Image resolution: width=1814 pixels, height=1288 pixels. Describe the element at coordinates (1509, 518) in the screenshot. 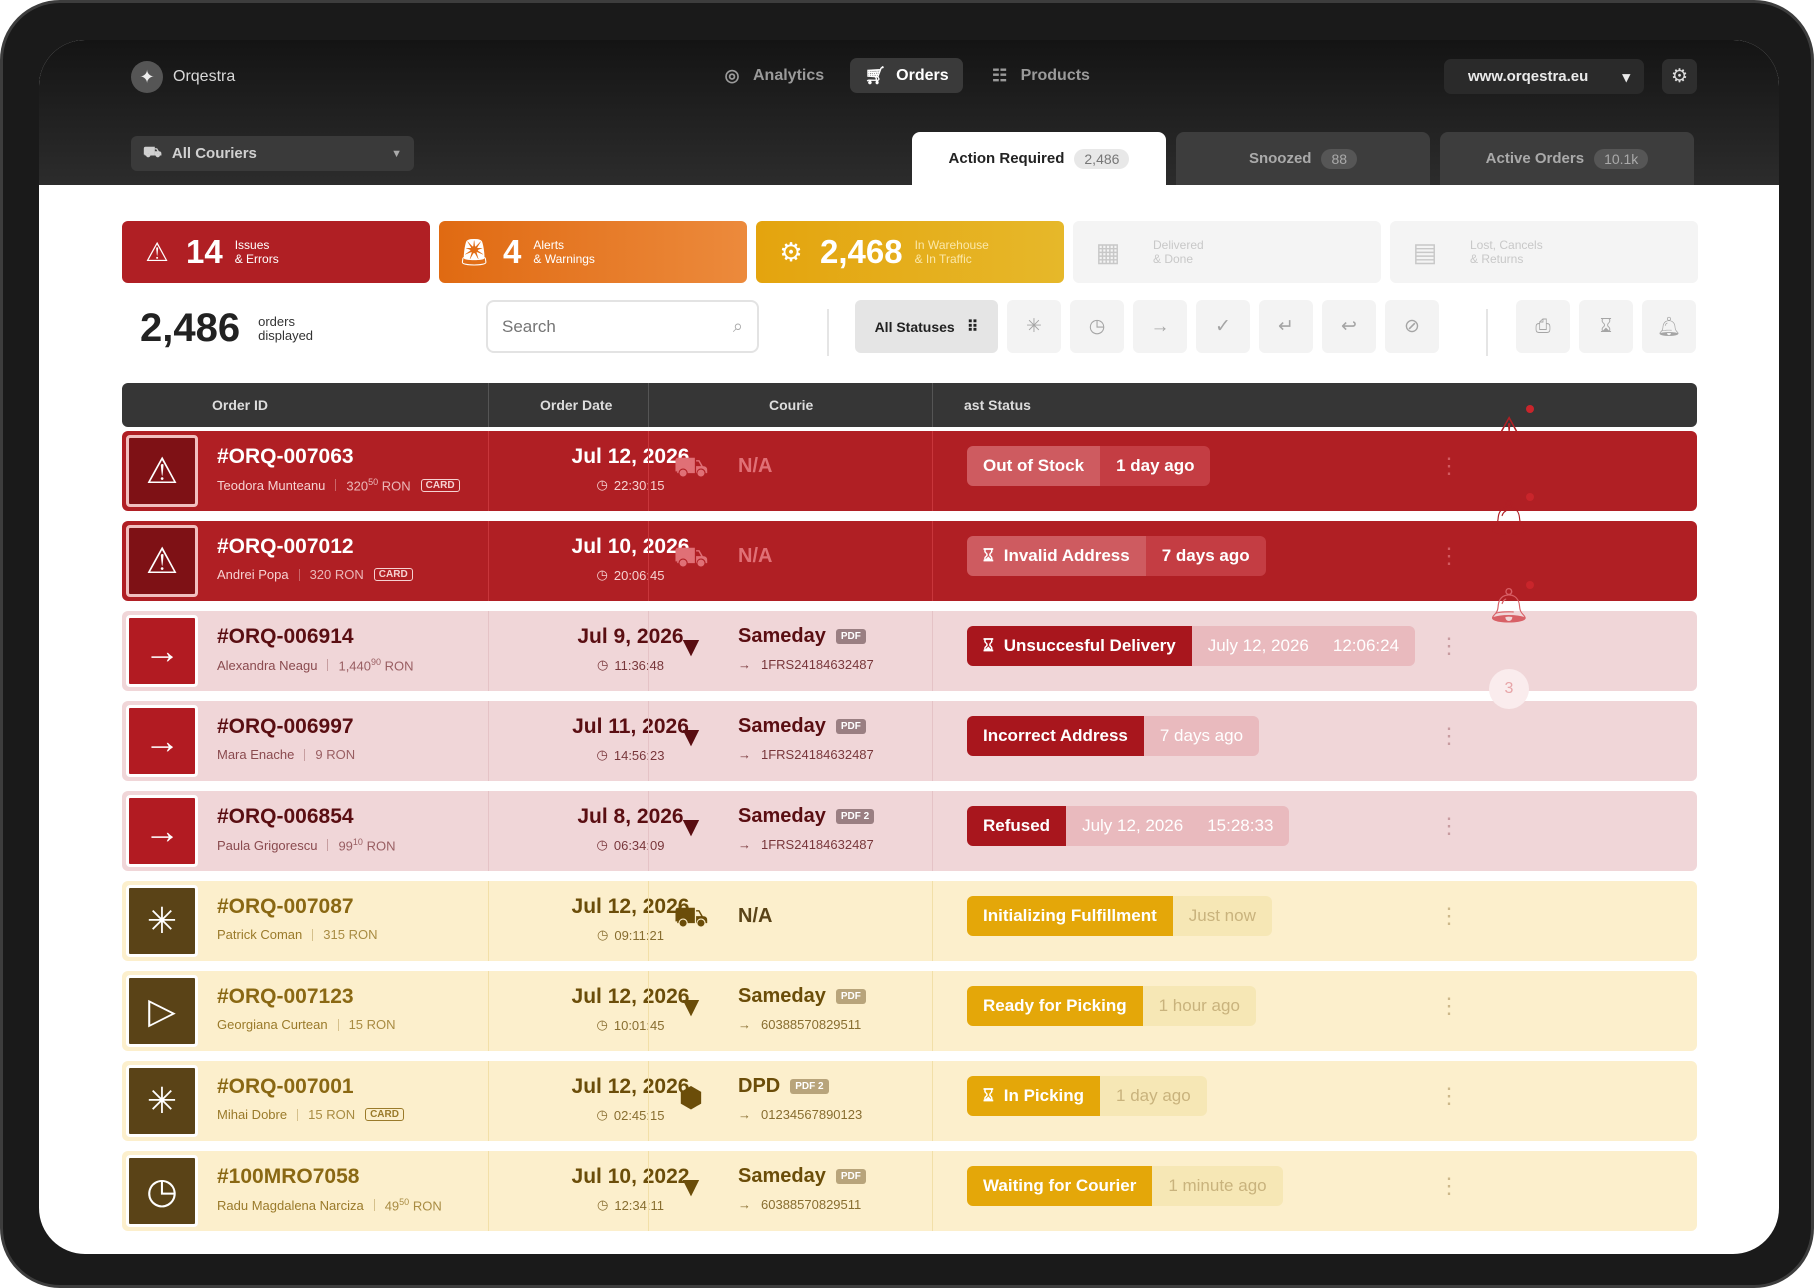

I see `alarm-alert-button: 🔔︎` at that location.